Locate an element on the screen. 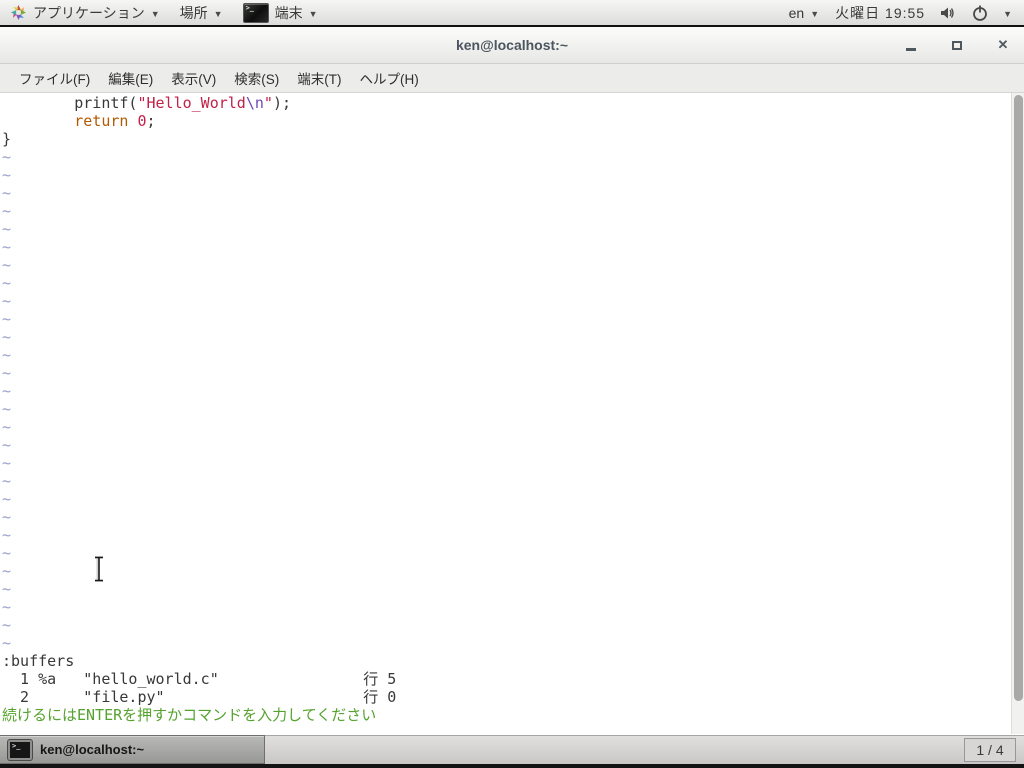 The height and width of the screenshot is (768, 1024). menu-help: ヘルプ(H) is located at coordinates (389, 78).